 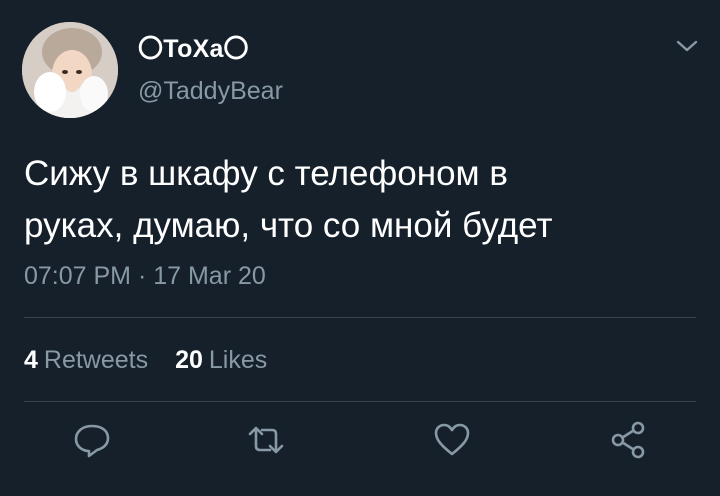 What do you see at coordinates (155, 360) in the screenshot?
I see `tweet-stats: 4 Retweets 20 Likes` at bounding box center [155, 360].